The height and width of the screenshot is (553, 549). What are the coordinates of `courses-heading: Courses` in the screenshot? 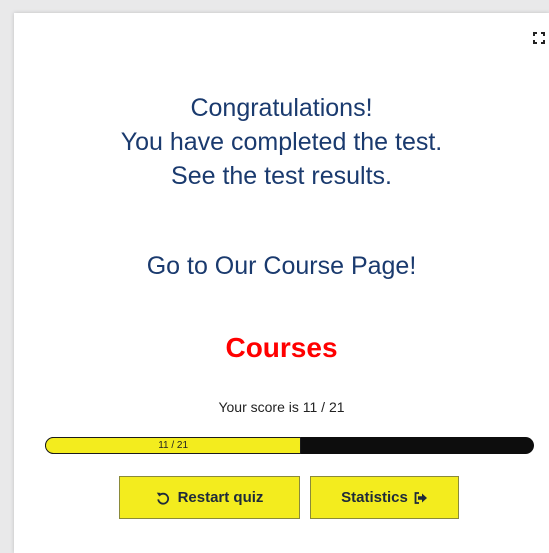 It's located at (281, 347).